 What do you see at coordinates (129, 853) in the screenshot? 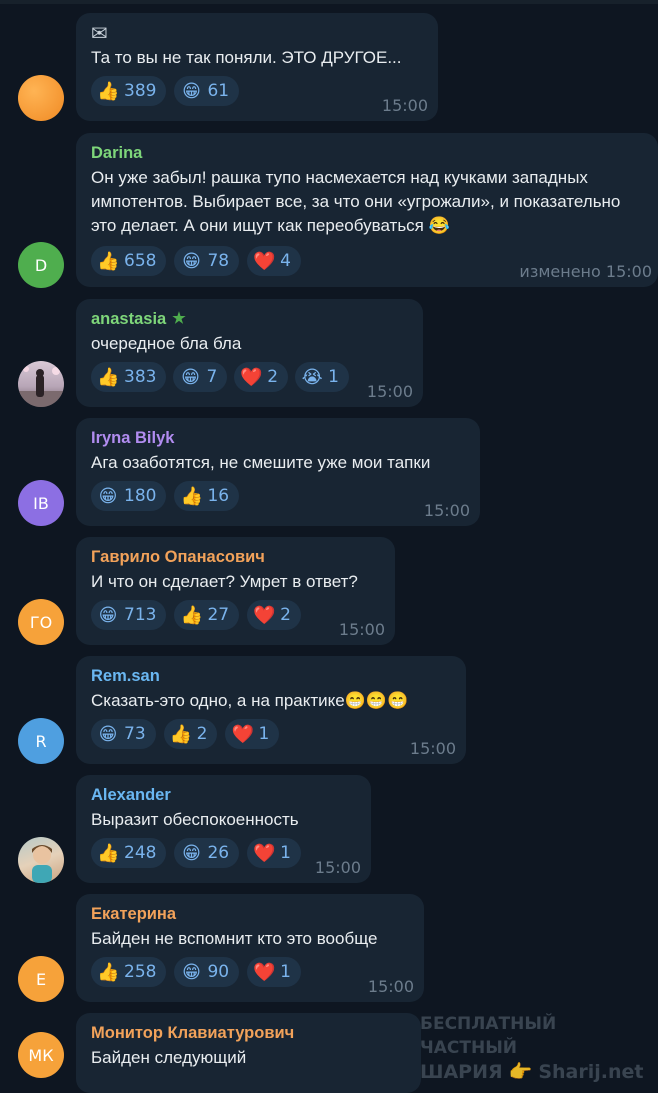
I see `reaction-thumbs-up: 👍 248` at bounding box center [129, 853].